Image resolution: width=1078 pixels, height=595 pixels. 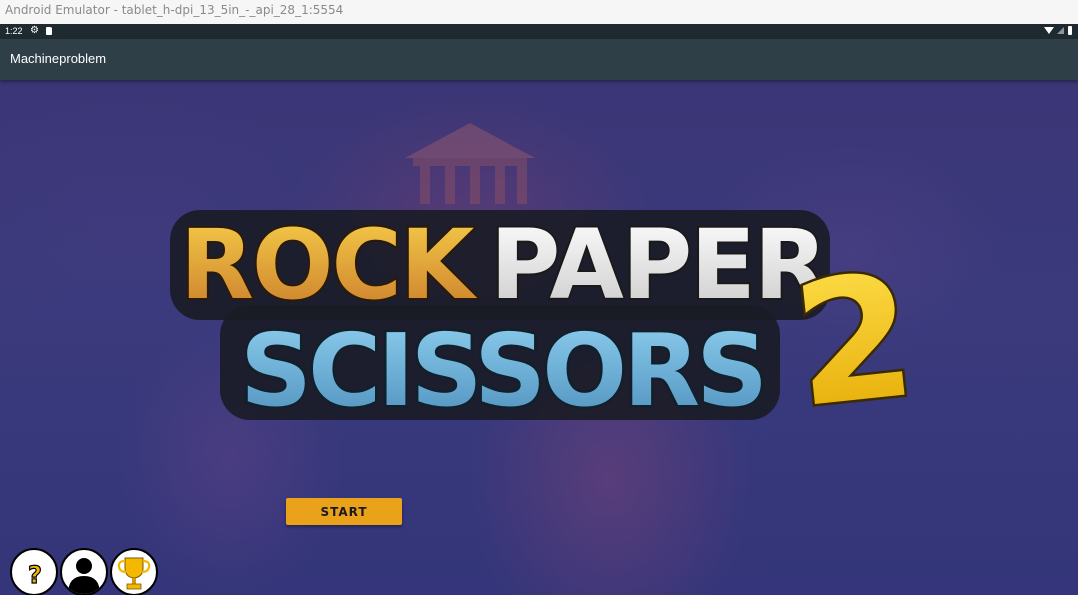 I want to click on profile-icon, so click(x=84, y=576).